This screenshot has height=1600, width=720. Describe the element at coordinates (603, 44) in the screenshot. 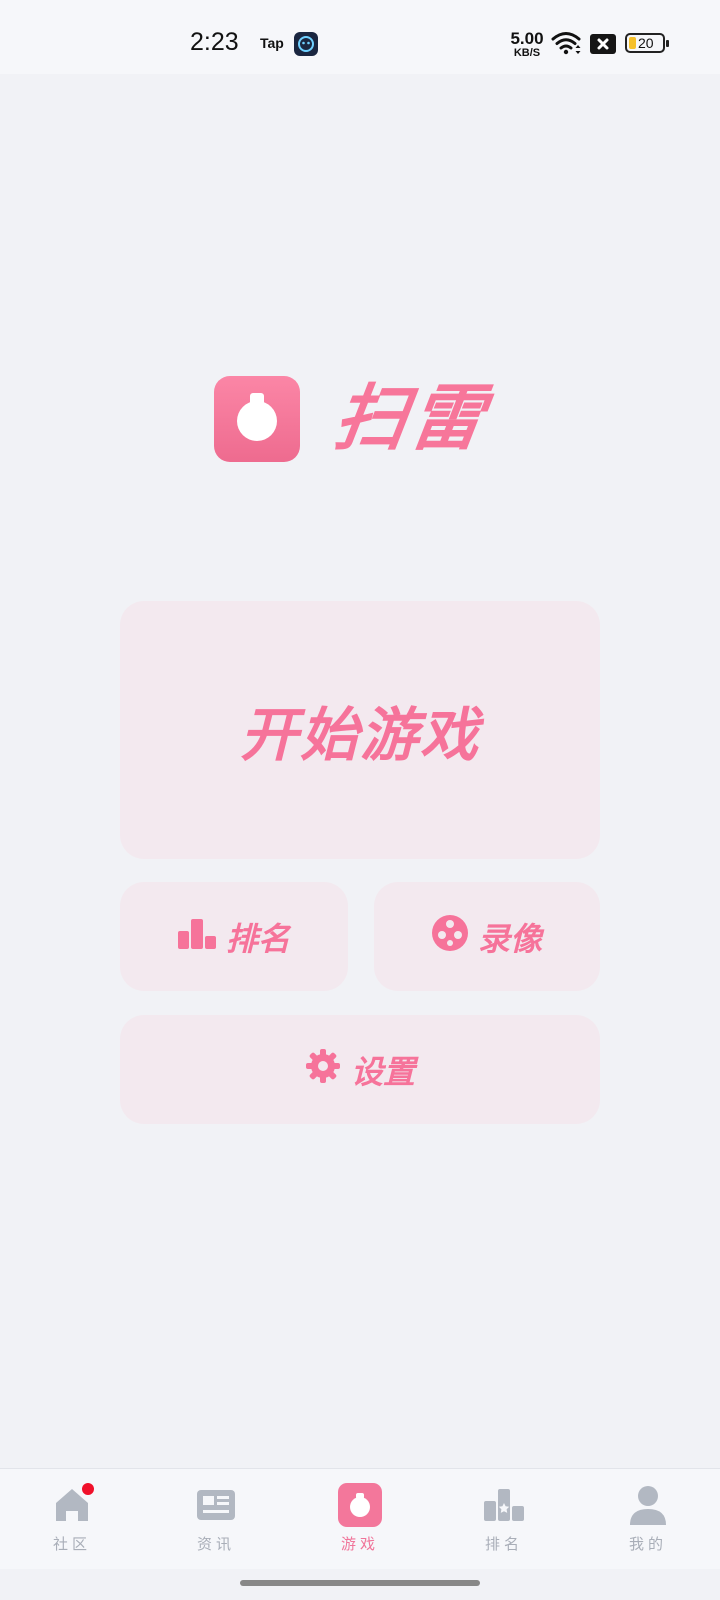

I see `no-sim-icon` at that location.